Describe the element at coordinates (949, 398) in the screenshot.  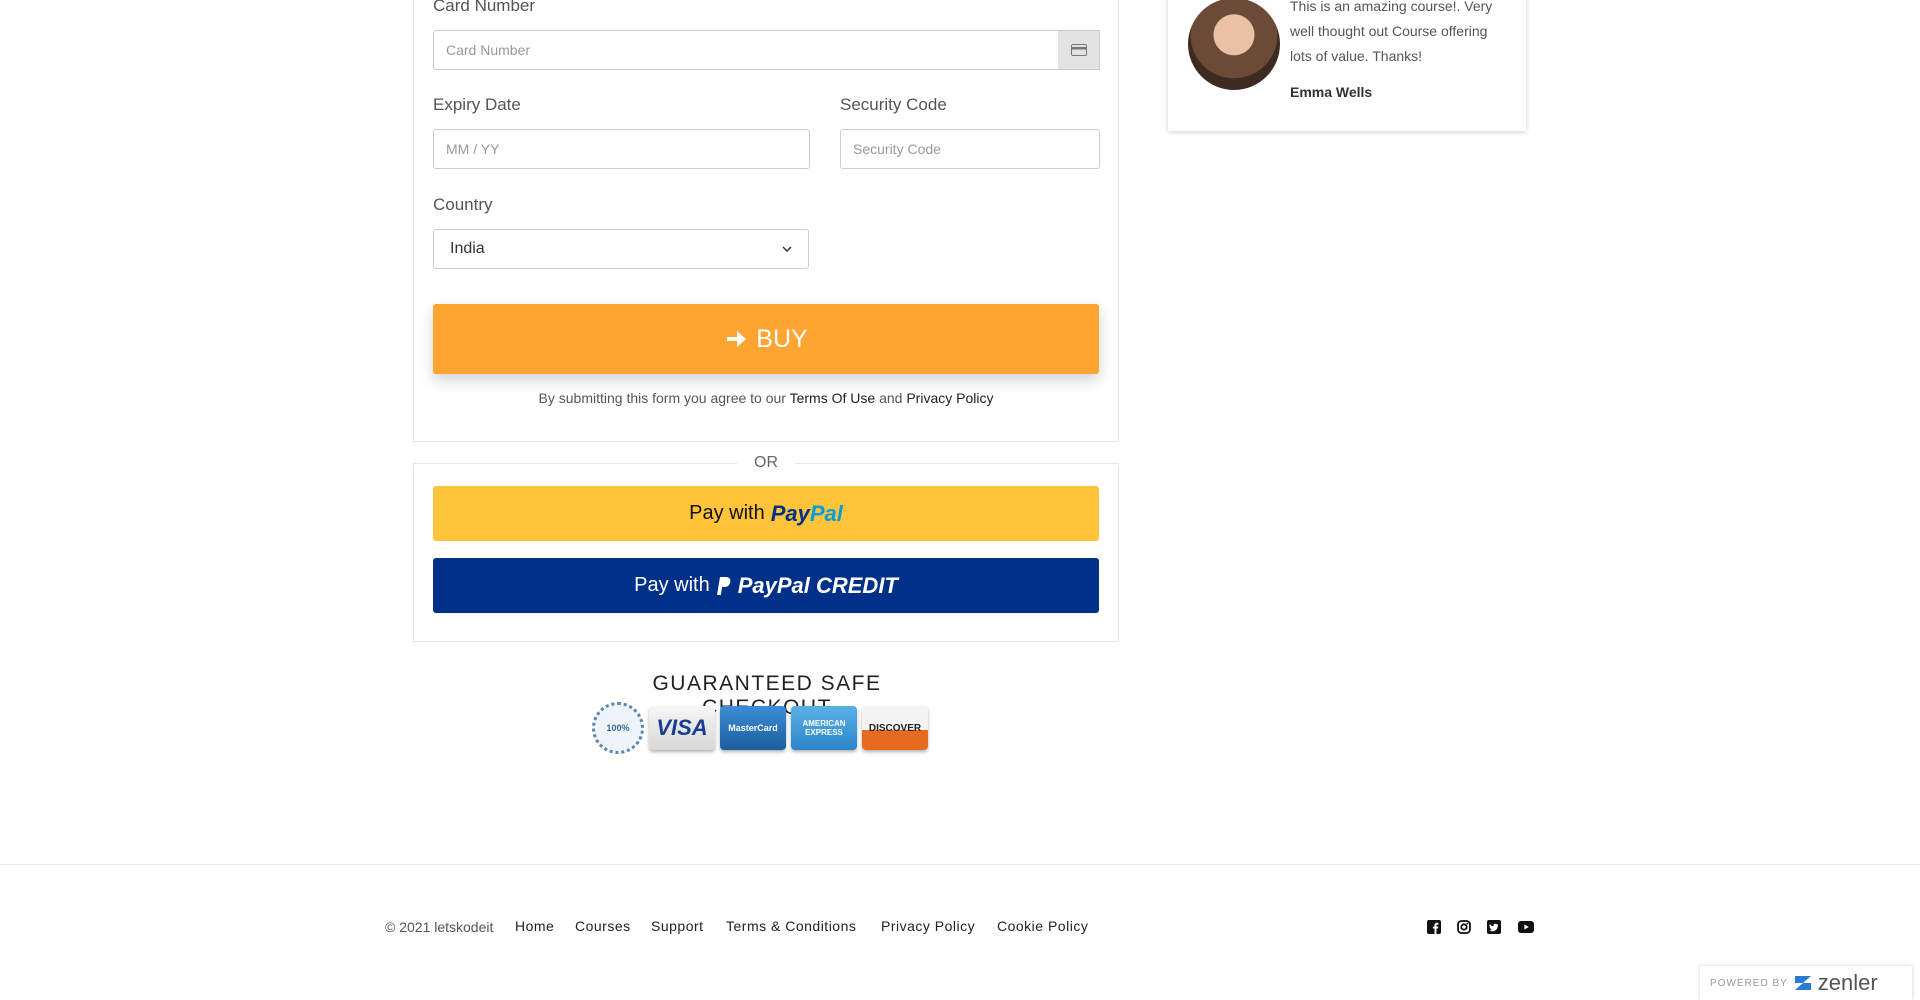
I see `privacy-policy-link: Privacy Policy` at that location.